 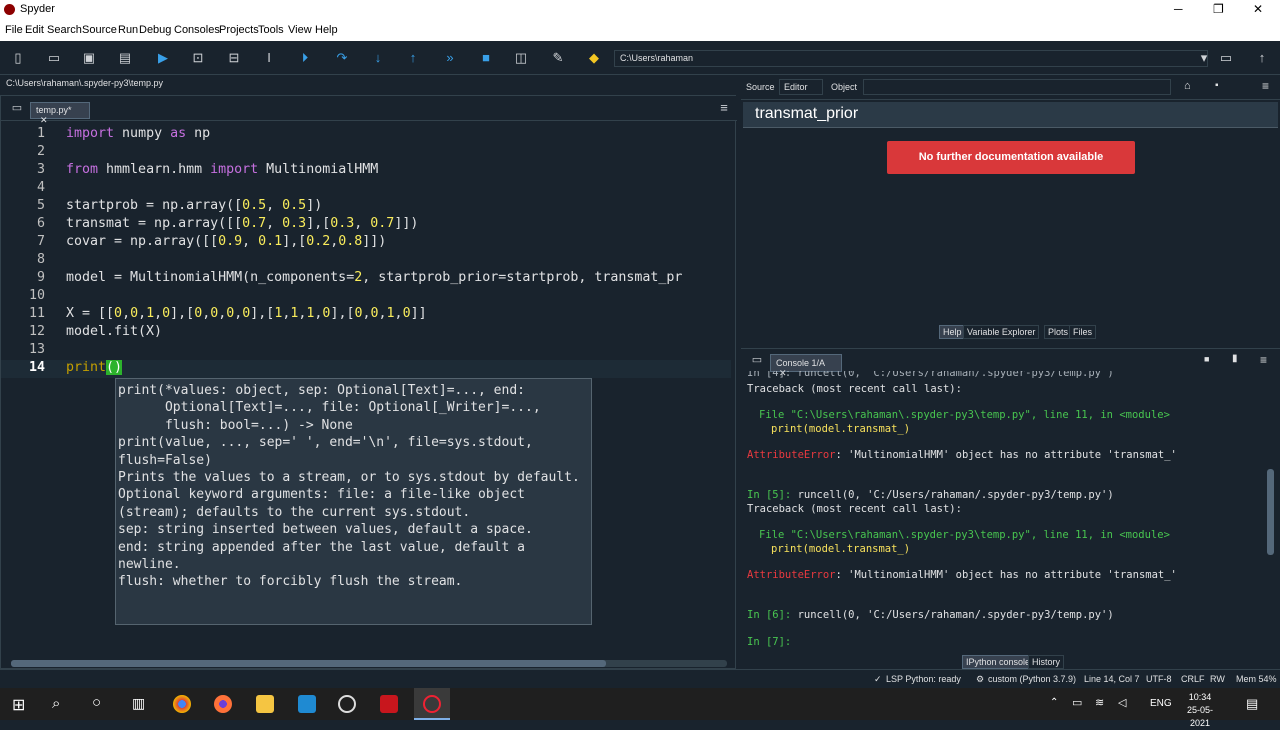 I want to click on stop-kernel-icon: ■, so click(x=1206, y=359).